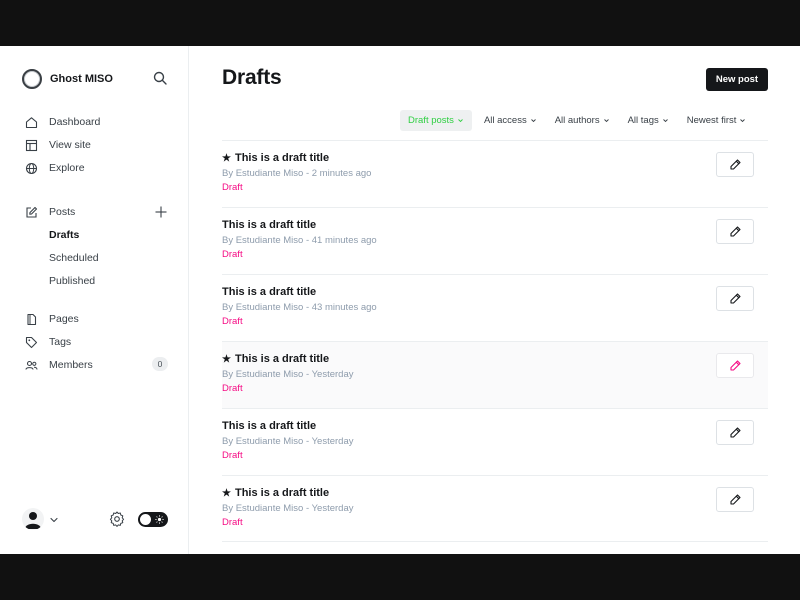  What do you see at coordinates (297, 173) in the screenshot?
I see `post-meta: By Estudiante Miso - 2 minutes ago` at bounding box center [297, 173].